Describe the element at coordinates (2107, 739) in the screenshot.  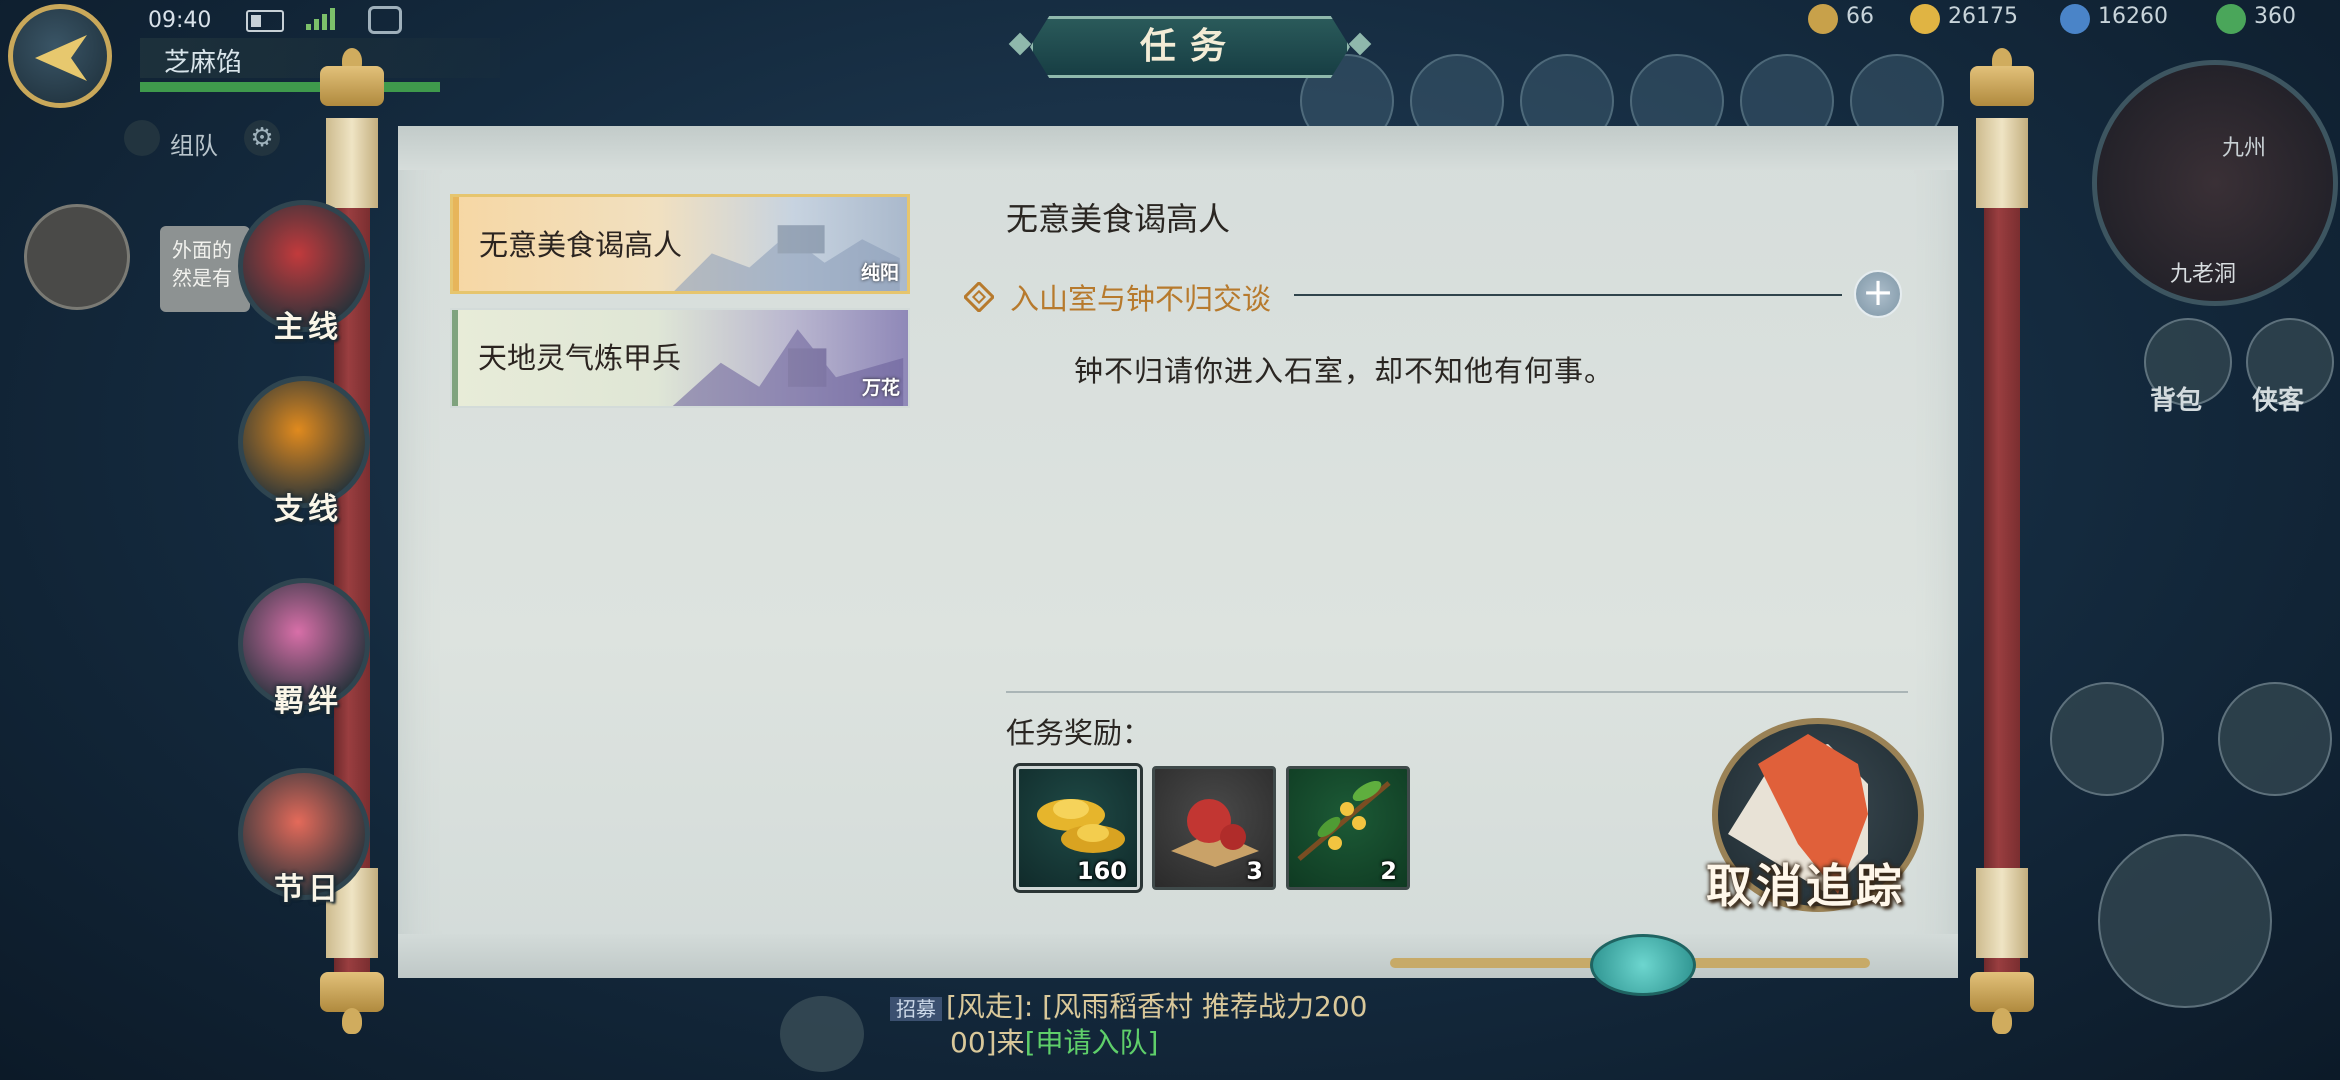
I see `skill-button` at that location.